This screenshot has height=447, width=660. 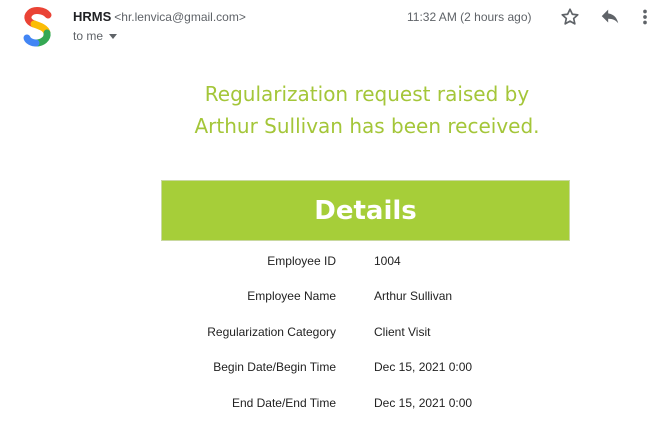 I want to click on detail-row-employee-name: Employee Name Arthur Sullivan, so click(x=330, y=299).